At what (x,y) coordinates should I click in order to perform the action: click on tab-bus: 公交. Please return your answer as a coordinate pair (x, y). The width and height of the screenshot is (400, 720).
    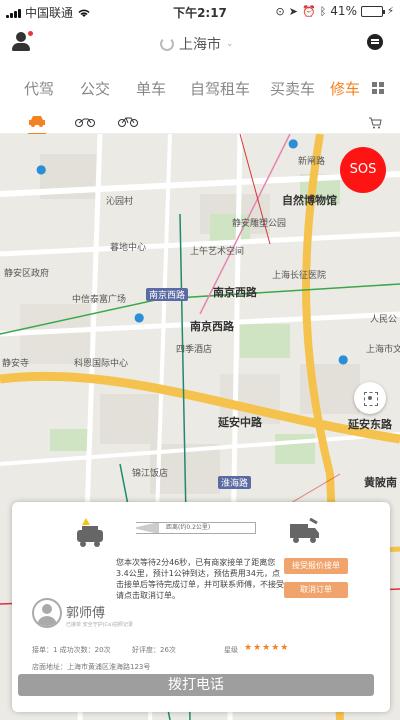
    Looking at the image, I should click on (95, 88).